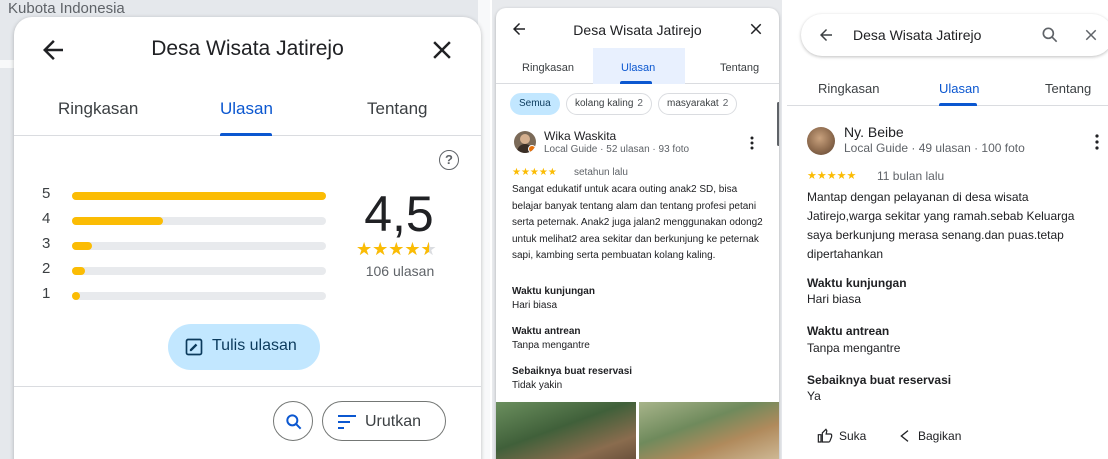 Image resolution: width=1108 pixels, height=459 pixels. What do you see at coordinates (940, 436) in the screenshot?
I see `share-label: Bagikan` at bounding box center [940, 436].